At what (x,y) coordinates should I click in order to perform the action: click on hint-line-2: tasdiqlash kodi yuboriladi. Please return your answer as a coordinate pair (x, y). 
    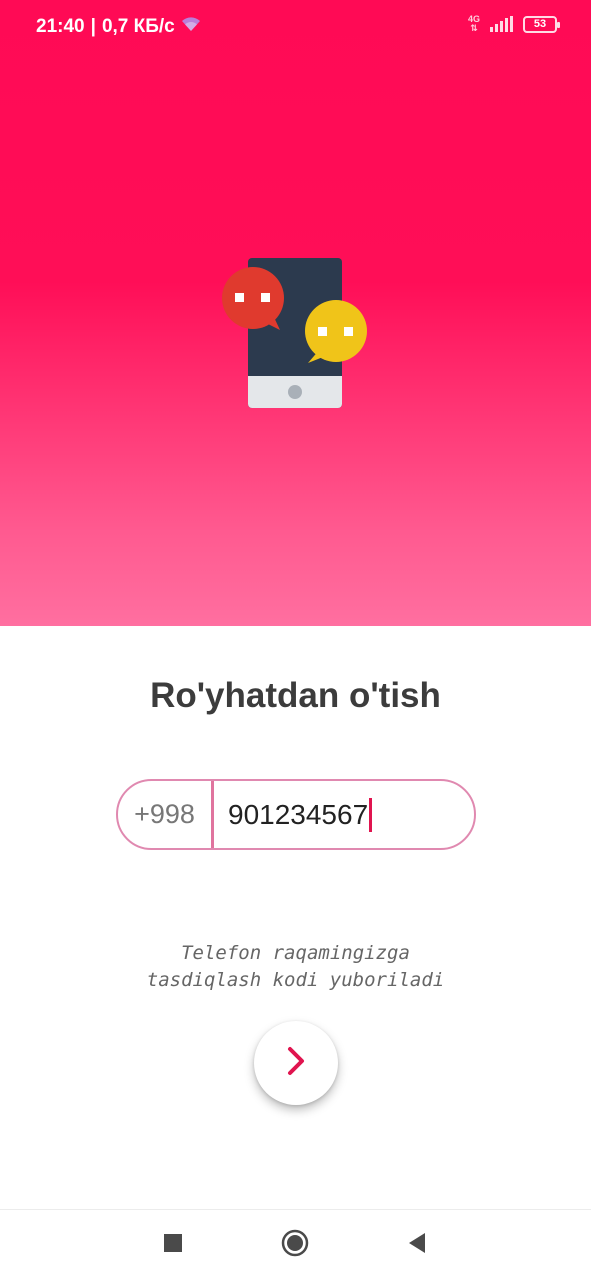
    Looking at the image, I should click on (295, 980).